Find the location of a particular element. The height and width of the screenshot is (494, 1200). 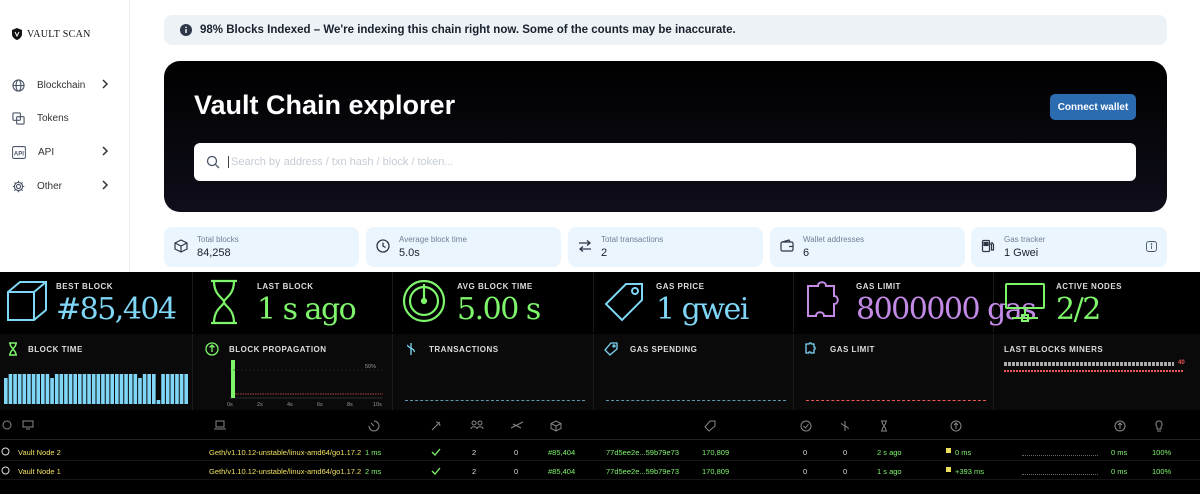

node-last-block: 1 s ago is located at coordinates (889, 471).